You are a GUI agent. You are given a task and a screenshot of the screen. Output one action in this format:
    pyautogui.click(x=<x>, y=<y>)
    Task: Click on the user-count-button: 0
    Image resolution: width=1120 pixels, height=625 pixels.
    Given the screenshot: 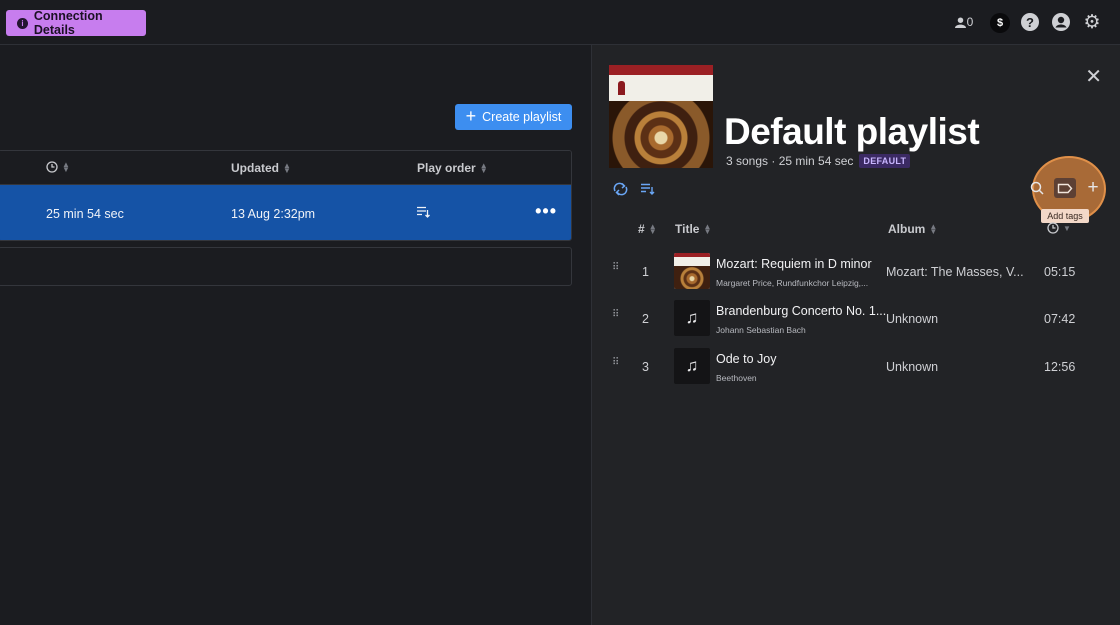 What is the action you would take?
    pyautogui.click(x=964, y=22)
    